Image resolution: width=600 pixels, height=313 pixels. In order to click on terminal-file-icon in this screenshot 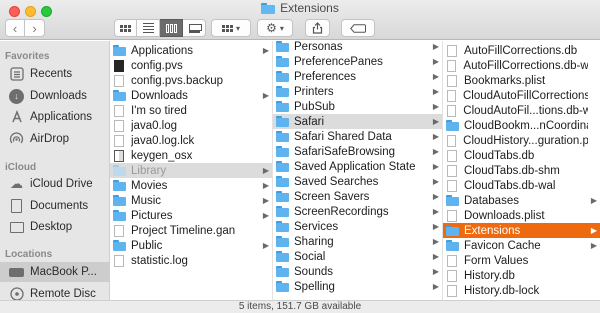, I will do `click(119, 65)`.